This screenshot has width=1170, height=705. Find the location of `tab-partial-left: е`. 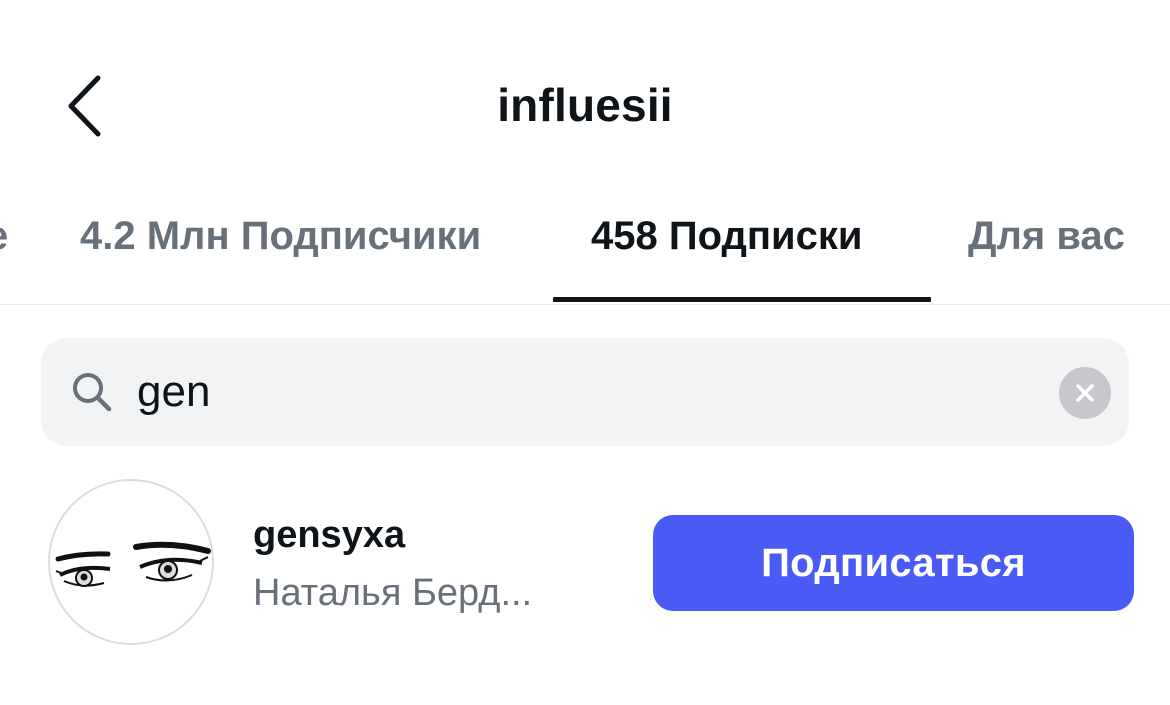

tab-partial-left: е is located at coordinates (4, 236).